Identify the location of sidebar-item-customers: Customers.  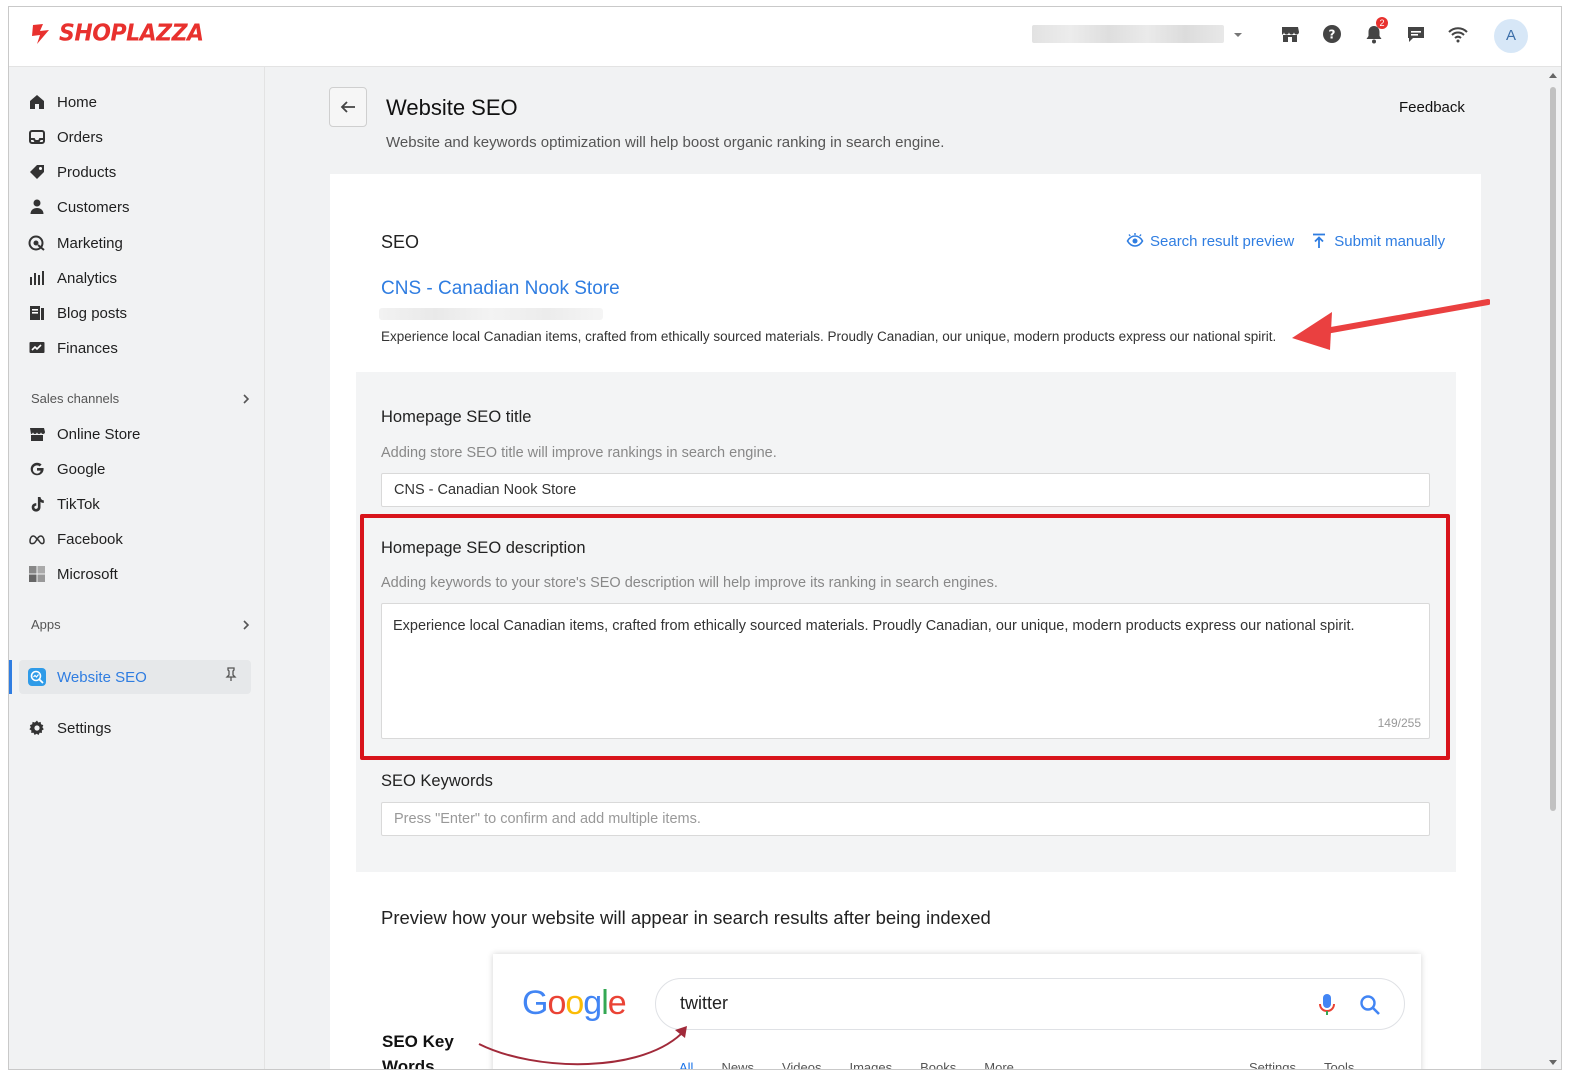
(139, 207).